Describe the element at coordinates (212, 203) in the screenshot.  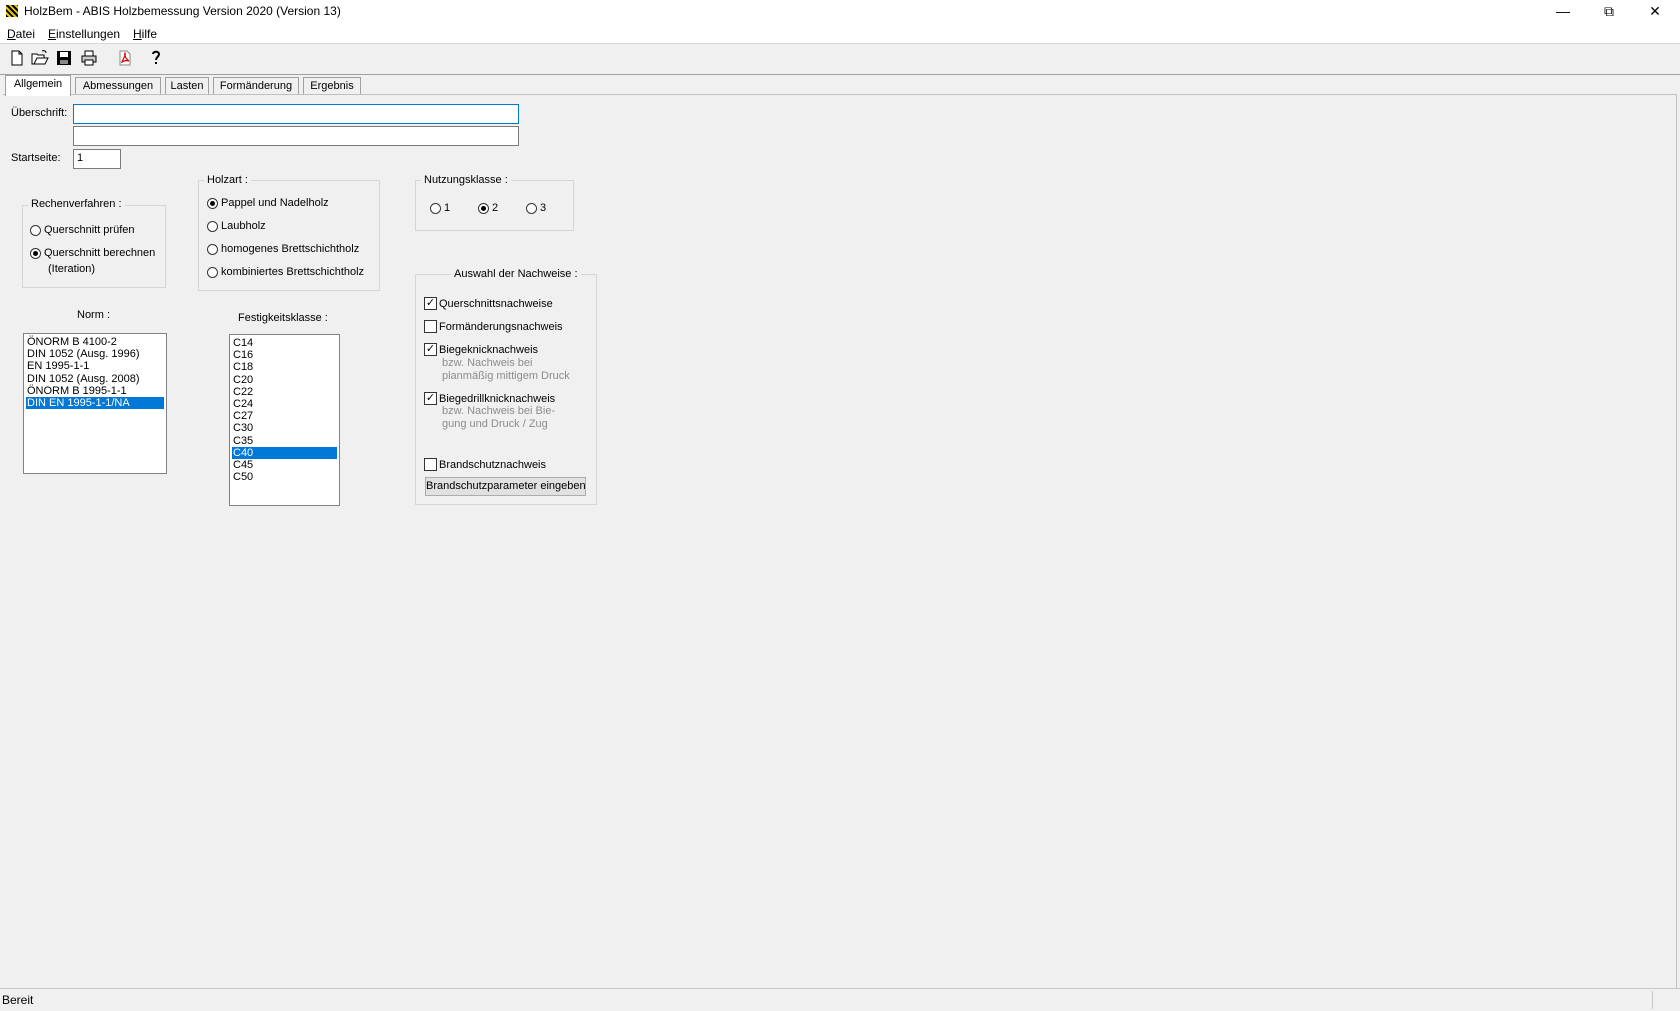
I see `radio-pappel-nadelholz-circle` at that location.